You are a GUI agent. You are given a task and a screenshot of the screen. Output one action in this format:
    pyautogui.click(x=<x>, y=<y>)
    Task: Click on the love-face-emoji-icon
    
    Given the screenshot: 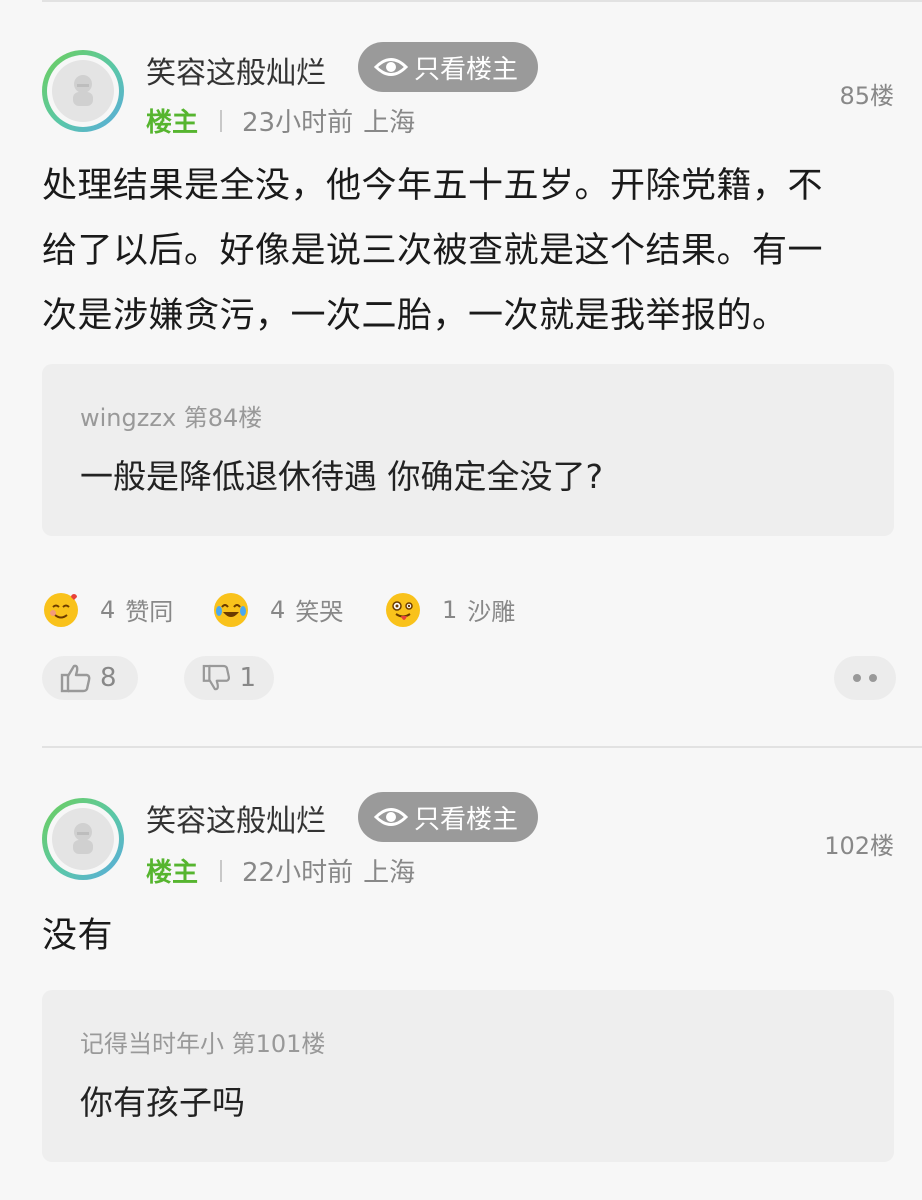 What is the action you would take?
    pyautogui.click(x=61, y=609)
    